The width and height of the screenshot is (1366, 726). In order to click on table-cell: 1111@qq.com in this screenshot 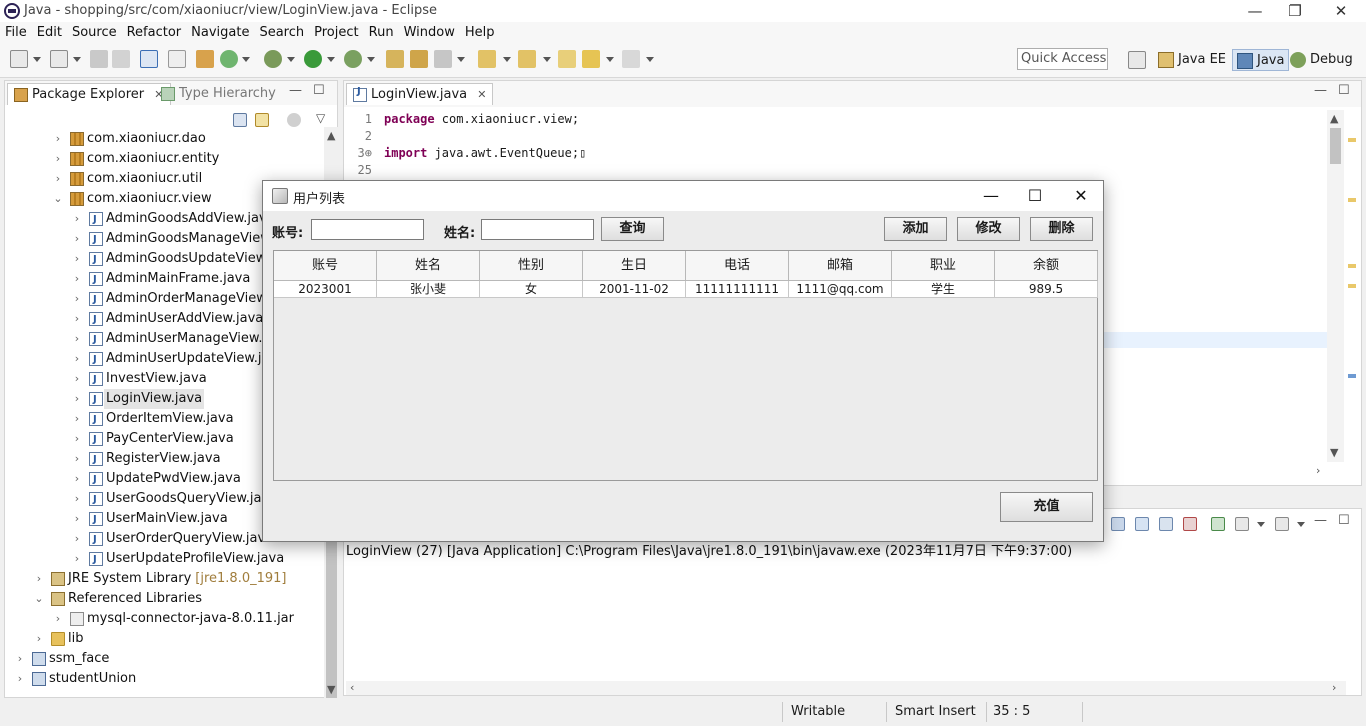, I will do `click(840, 289)`.